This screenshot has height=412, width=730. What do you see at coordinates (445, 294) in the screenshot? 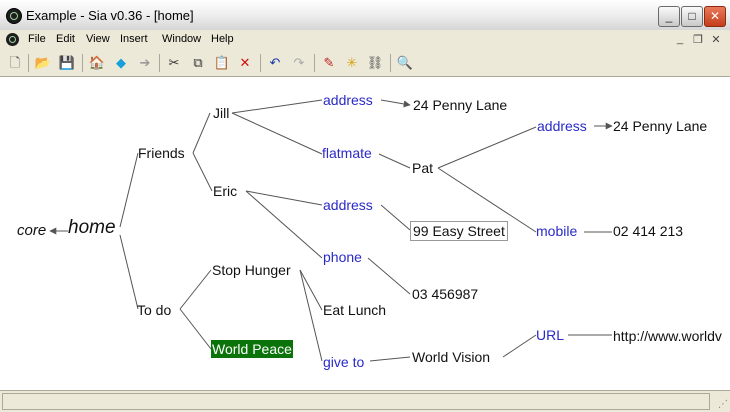
I see `node-phone-number: 03 456987` at bounding box center [445, 294].